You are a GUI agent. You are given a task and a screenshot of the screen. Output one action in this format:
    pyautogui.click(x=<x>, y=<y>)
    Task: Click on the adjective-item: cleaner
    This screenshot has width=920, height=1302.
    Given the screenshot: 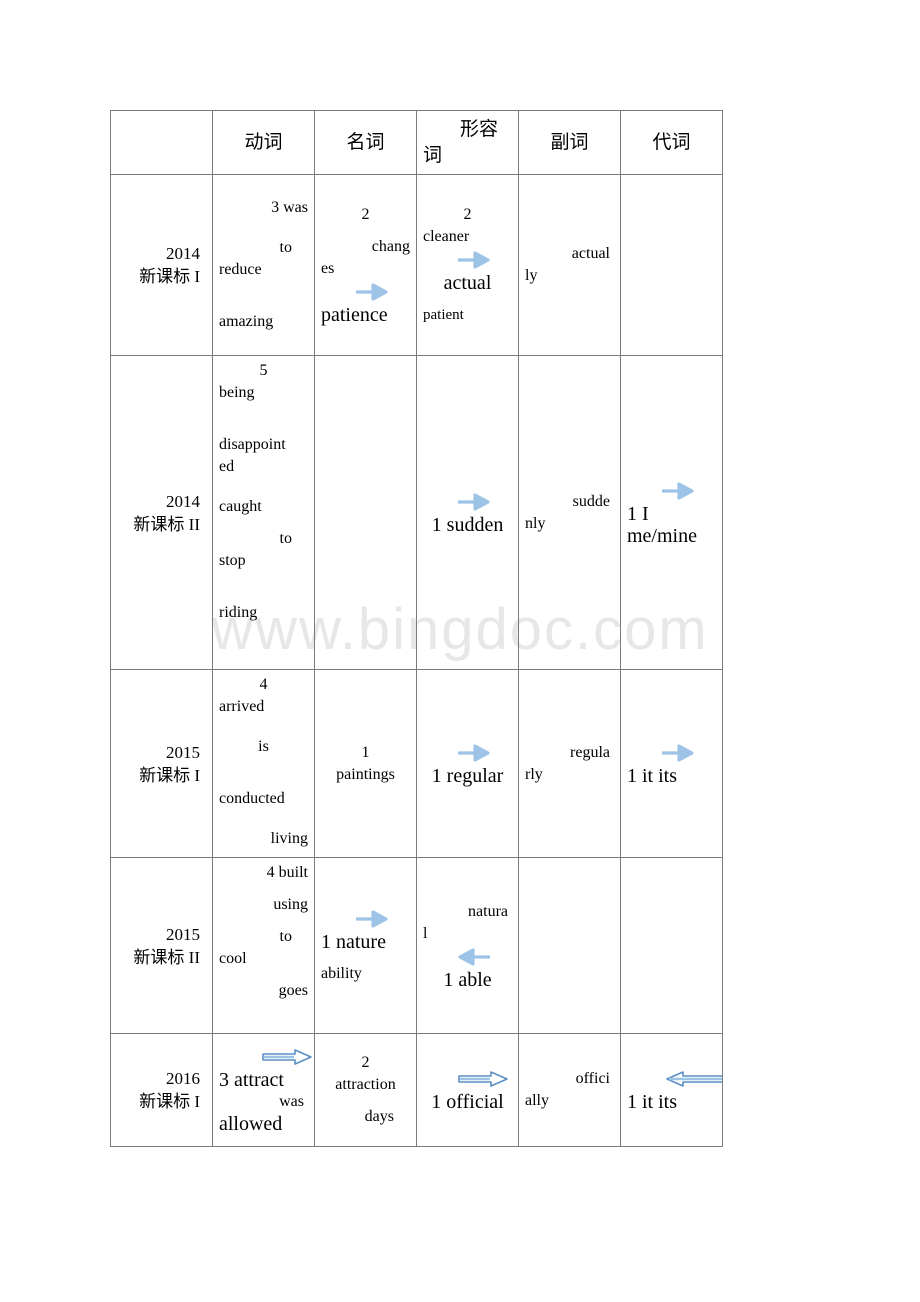 What is the action you would take?
    pyautogui.click(x=446, y=236)
    